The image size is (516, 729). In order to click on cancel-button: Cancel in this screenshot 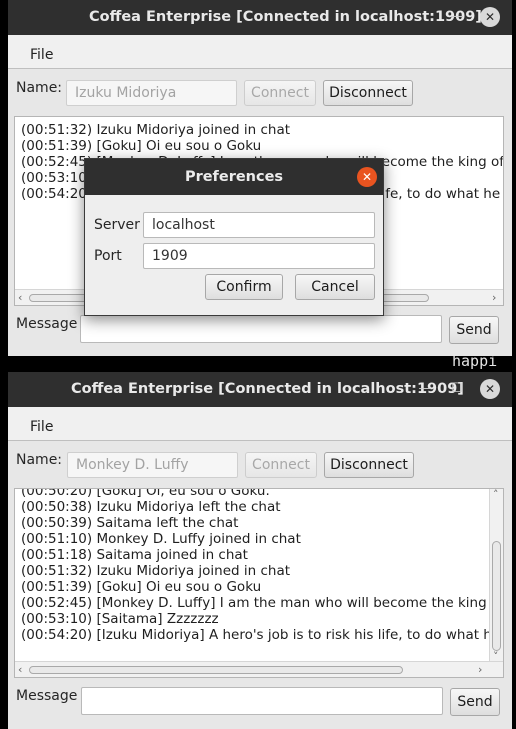, I will do `click(335, 287)`.